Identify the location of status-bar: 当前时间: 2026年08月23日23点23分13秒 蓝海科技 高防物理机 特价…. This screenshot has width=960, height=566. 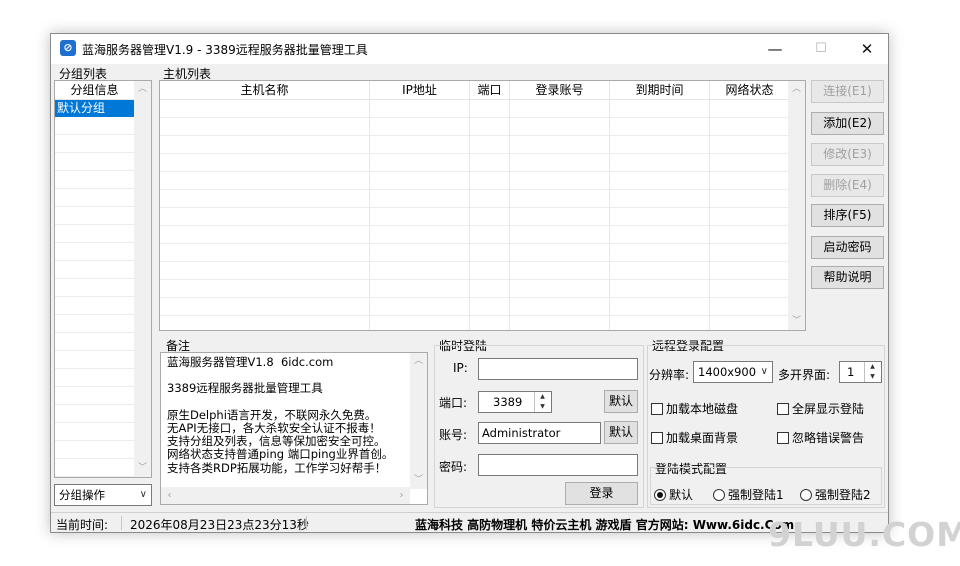
(469, 522).